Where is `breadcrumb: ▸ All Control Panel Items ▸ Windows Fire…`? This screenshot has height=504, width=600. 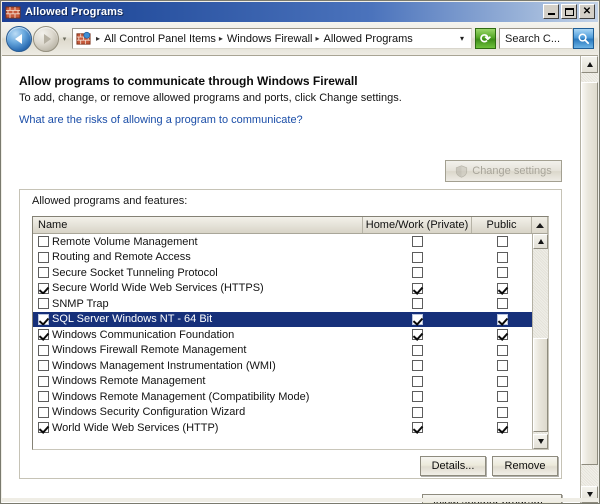
breadcrumb: ▸ All Control Panel Items ▸ Windows Fire… is located at coordinates (272, 38).